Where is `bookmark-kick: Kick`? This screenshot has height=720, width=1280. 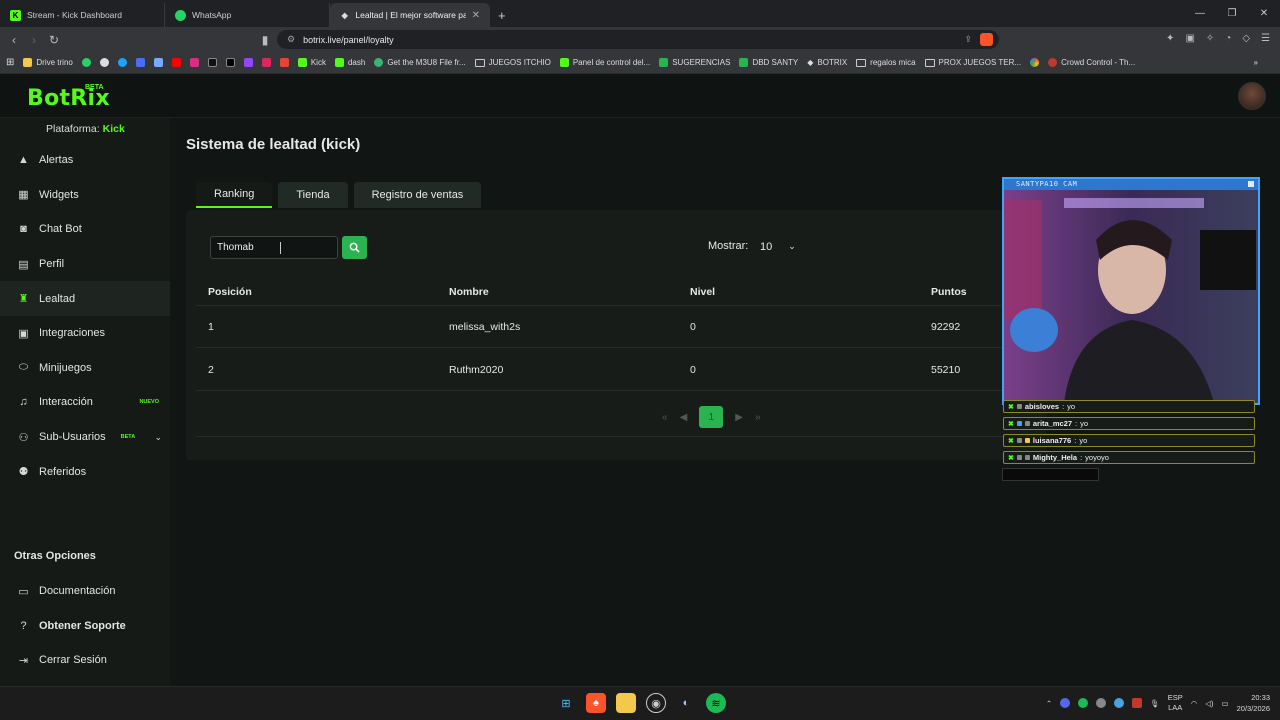 bookmark-kick: Kick is located at coordinates (311, 62).